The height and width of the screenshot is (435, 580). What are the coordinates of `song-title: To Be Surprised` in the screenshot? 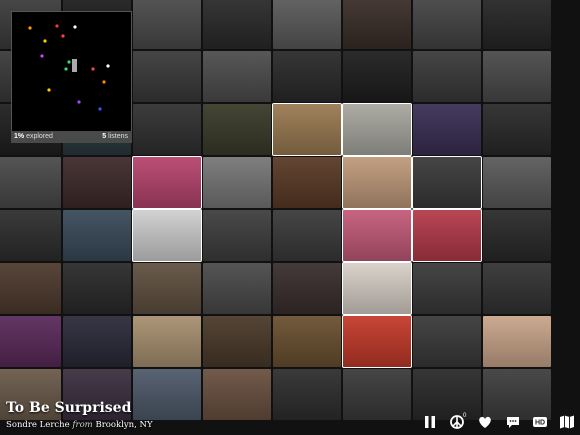 It's located at (68, 408).